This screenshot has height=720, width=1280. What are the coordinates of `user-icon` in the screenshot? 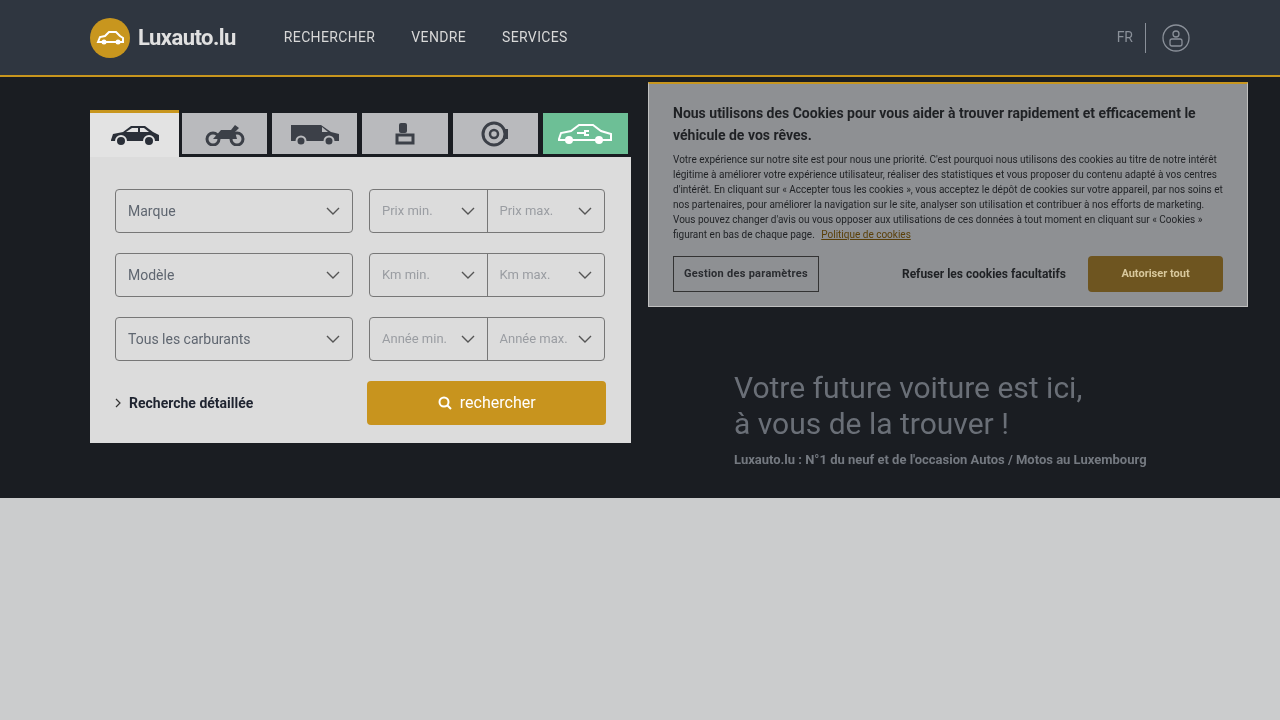 It's located at (1176, 37).